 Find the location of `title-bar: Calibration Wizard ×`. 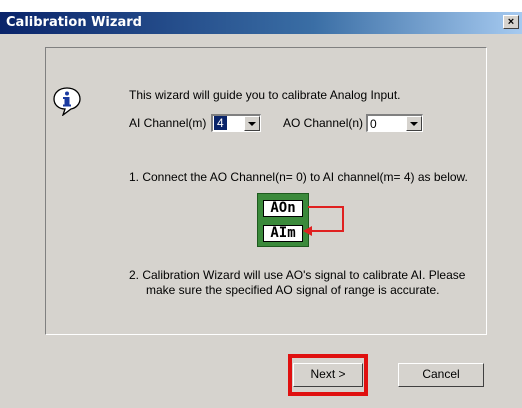

title-bar: Calibration Wizard × is located at coordinates (261, 23).